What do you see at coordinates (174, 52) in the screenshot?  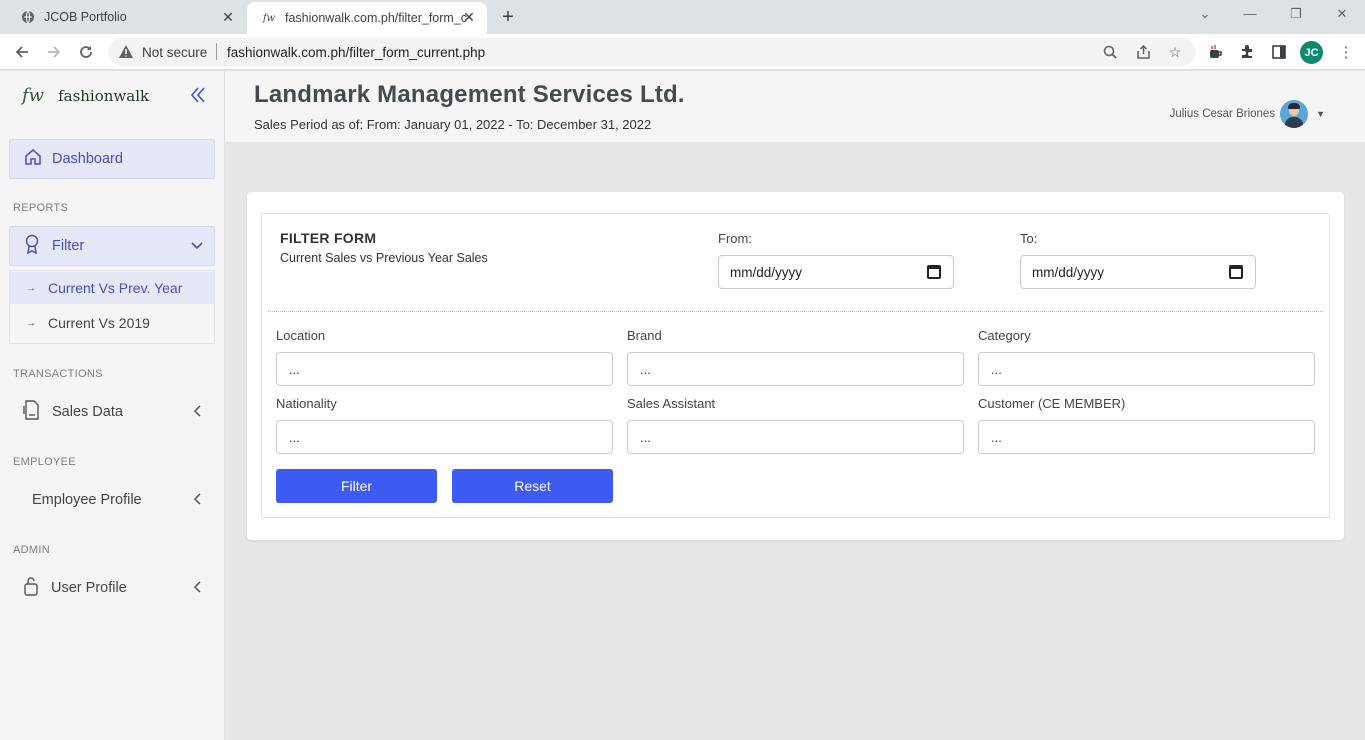 I see `security-label: Not secure` at bounding box center [174, 52].